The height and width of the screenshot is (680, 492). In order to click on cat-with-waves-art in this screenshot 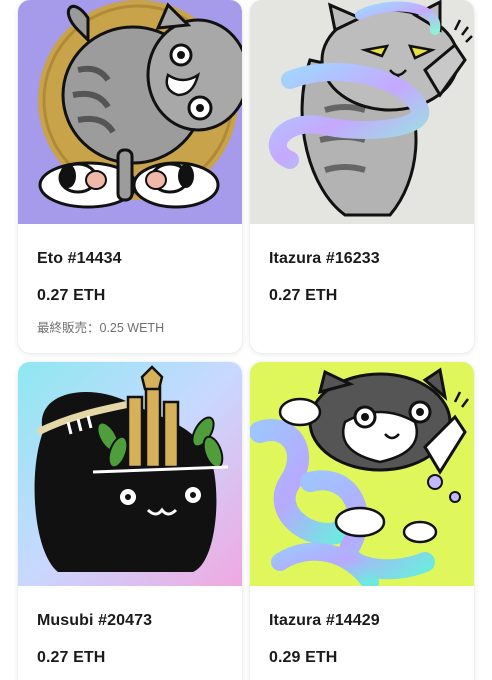, I will do `click(362, 474)`.